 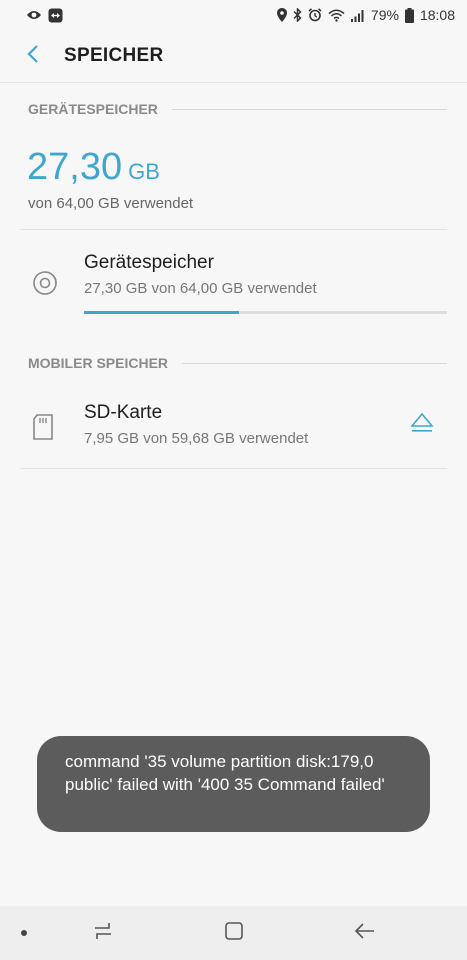 I want to click on teamviewer-icon, so click(x=55, y=15).